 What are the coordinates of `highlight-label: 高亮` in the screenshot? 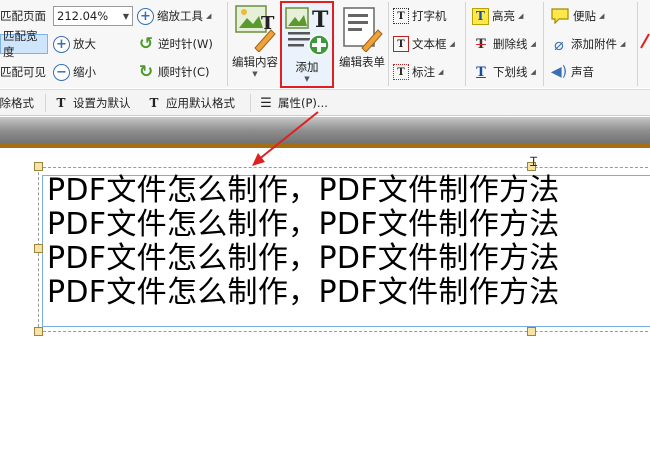 It's located at (503, 16).